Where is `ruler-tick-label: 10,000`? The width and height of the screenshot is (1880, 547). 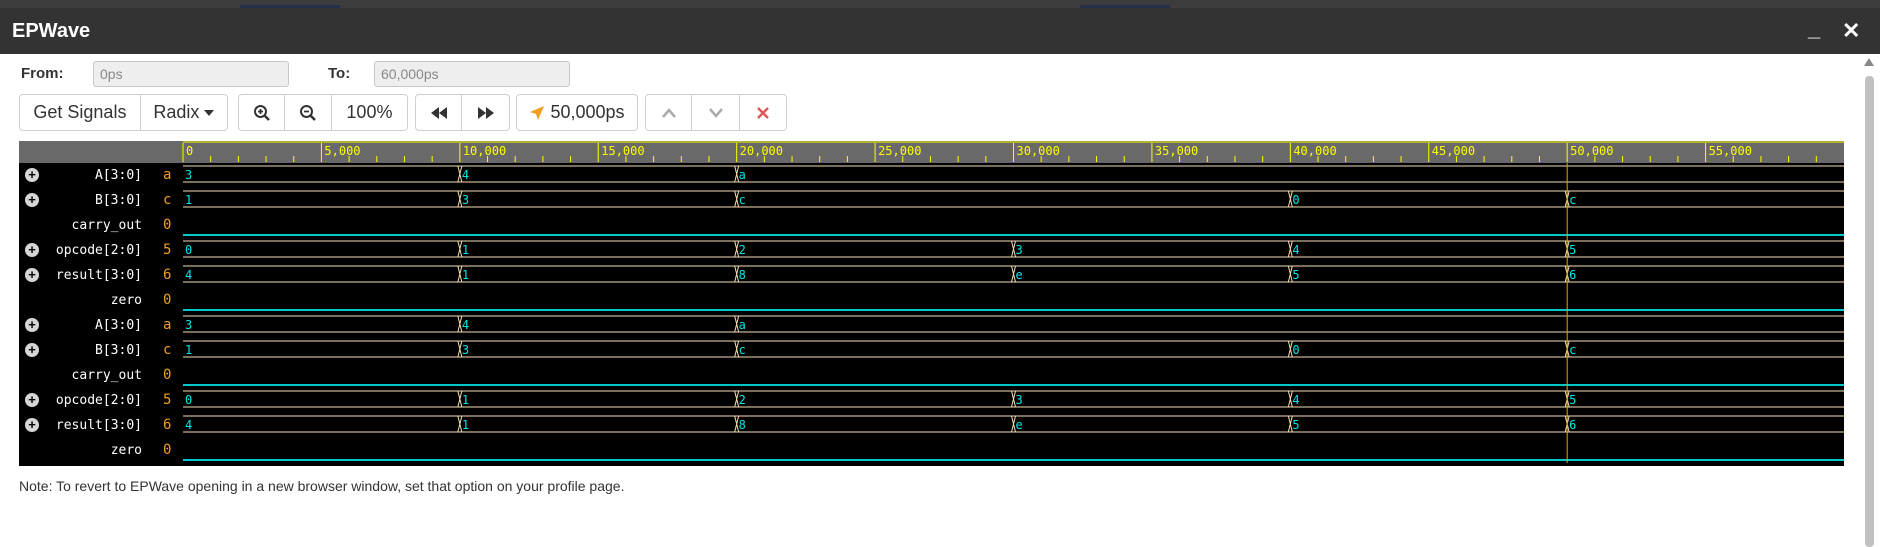
ruler-tick-label: 10,000 is located at coordinates (484, 151).